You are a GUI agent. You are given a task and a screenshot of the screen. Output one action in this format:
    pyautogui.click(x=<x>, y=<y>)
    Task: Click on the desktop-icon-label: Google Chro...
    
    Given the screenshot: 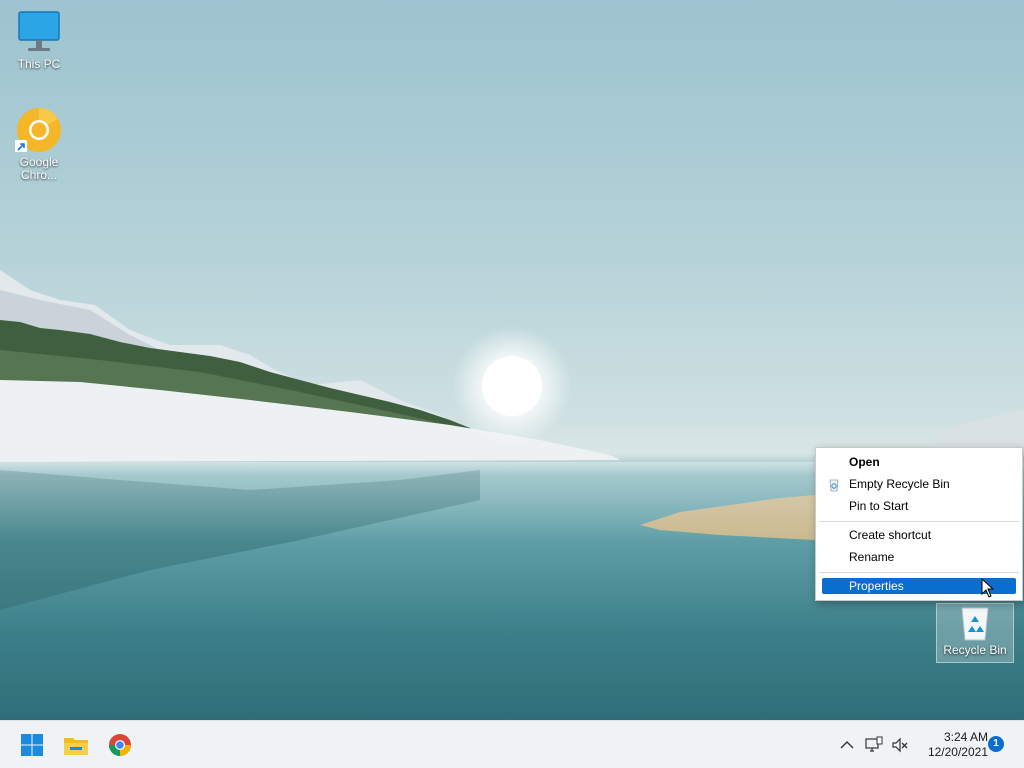 What is the action you would take?
    pyautogui.click(x=39, y=168)
    